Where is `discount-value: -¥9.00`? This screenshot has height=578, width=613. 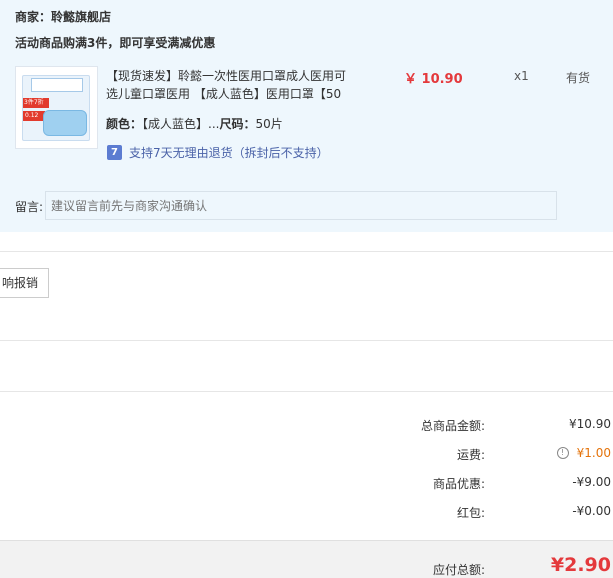 discount-value: -¥9.00 is located at coordinates (591, 482).